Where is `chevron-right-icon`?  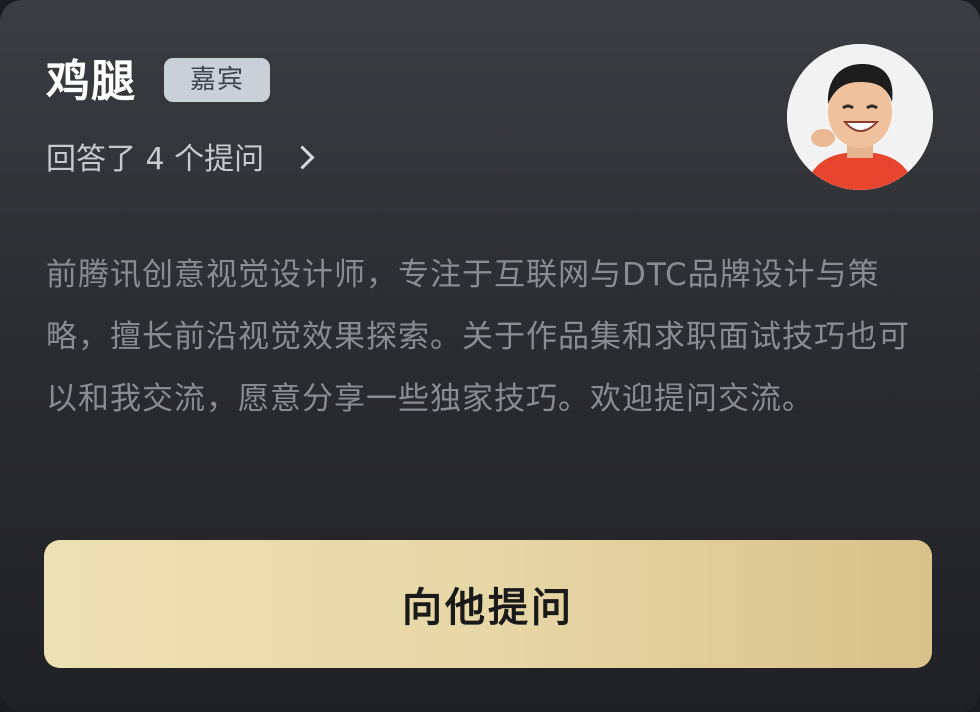
chevron-right-icon is located at coordinates (302, 157).